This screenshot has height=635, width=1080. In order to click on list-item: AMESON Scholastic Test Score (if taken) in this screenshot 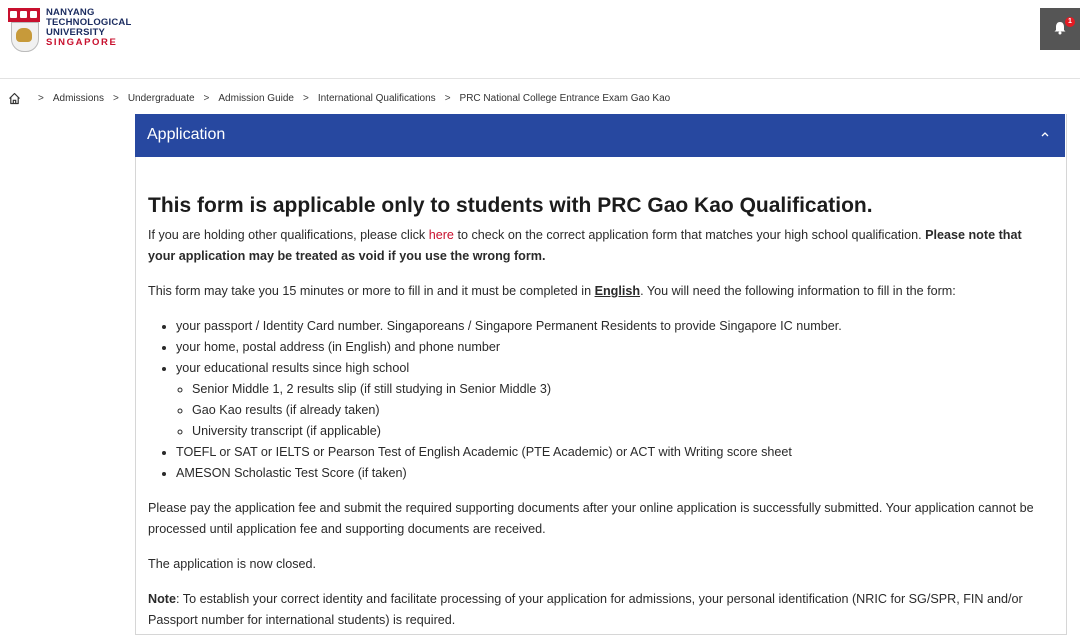, I will do `click(612, 473)`.